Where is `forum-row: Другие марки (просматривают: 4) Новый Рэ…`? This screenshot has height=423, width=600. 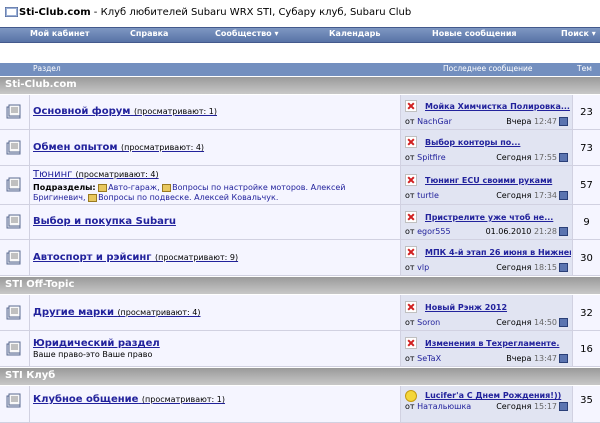
forum-row: Другие марки (просматривают: 4) Новый Рэ… is located at coordinates (300, 313).